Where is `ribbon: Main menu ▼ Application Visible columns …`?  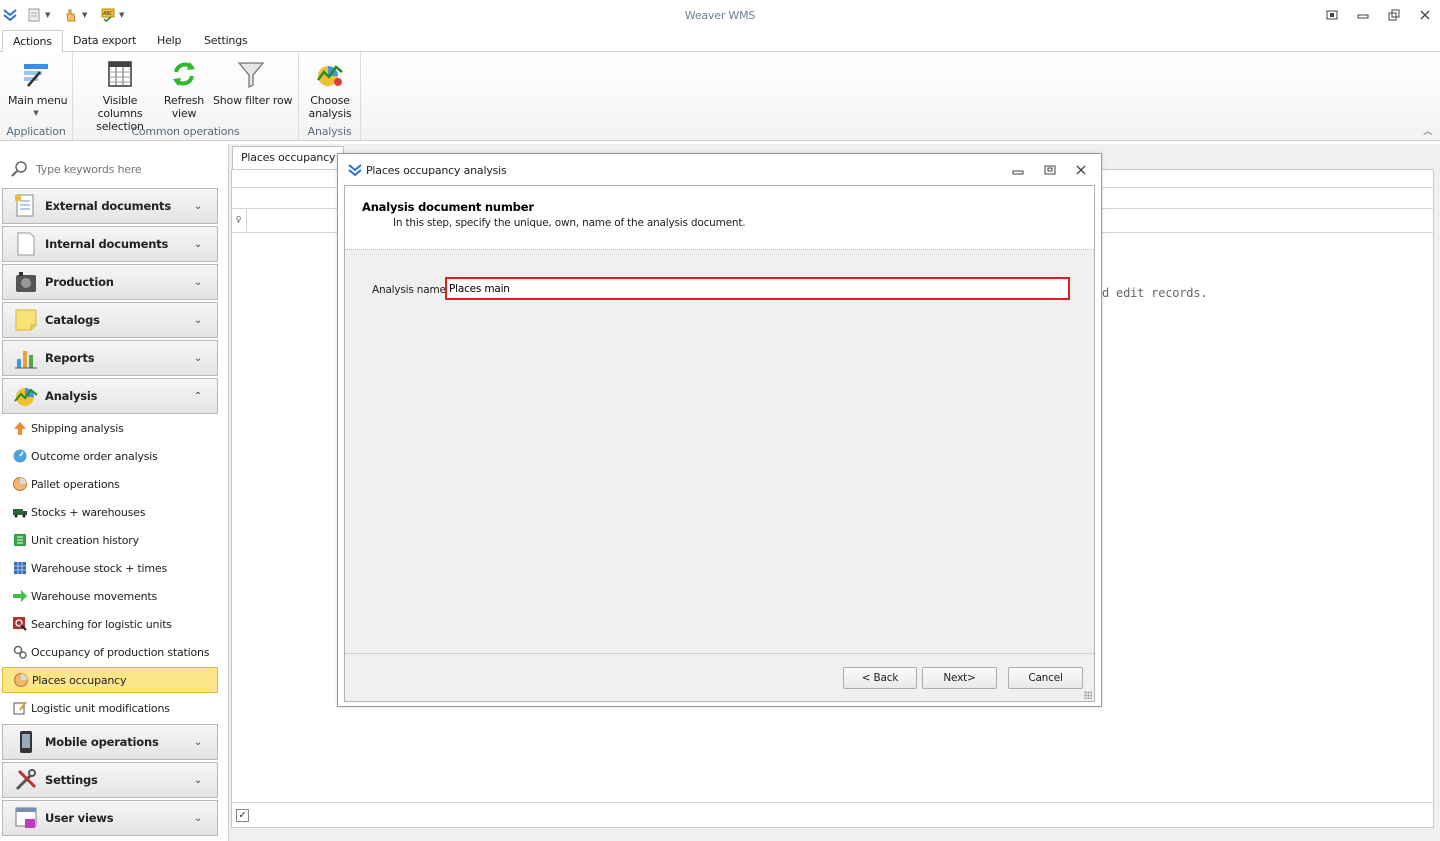
ribbon: Main menu ▼ Application Visible columns … is located at coordinates (720, 96).